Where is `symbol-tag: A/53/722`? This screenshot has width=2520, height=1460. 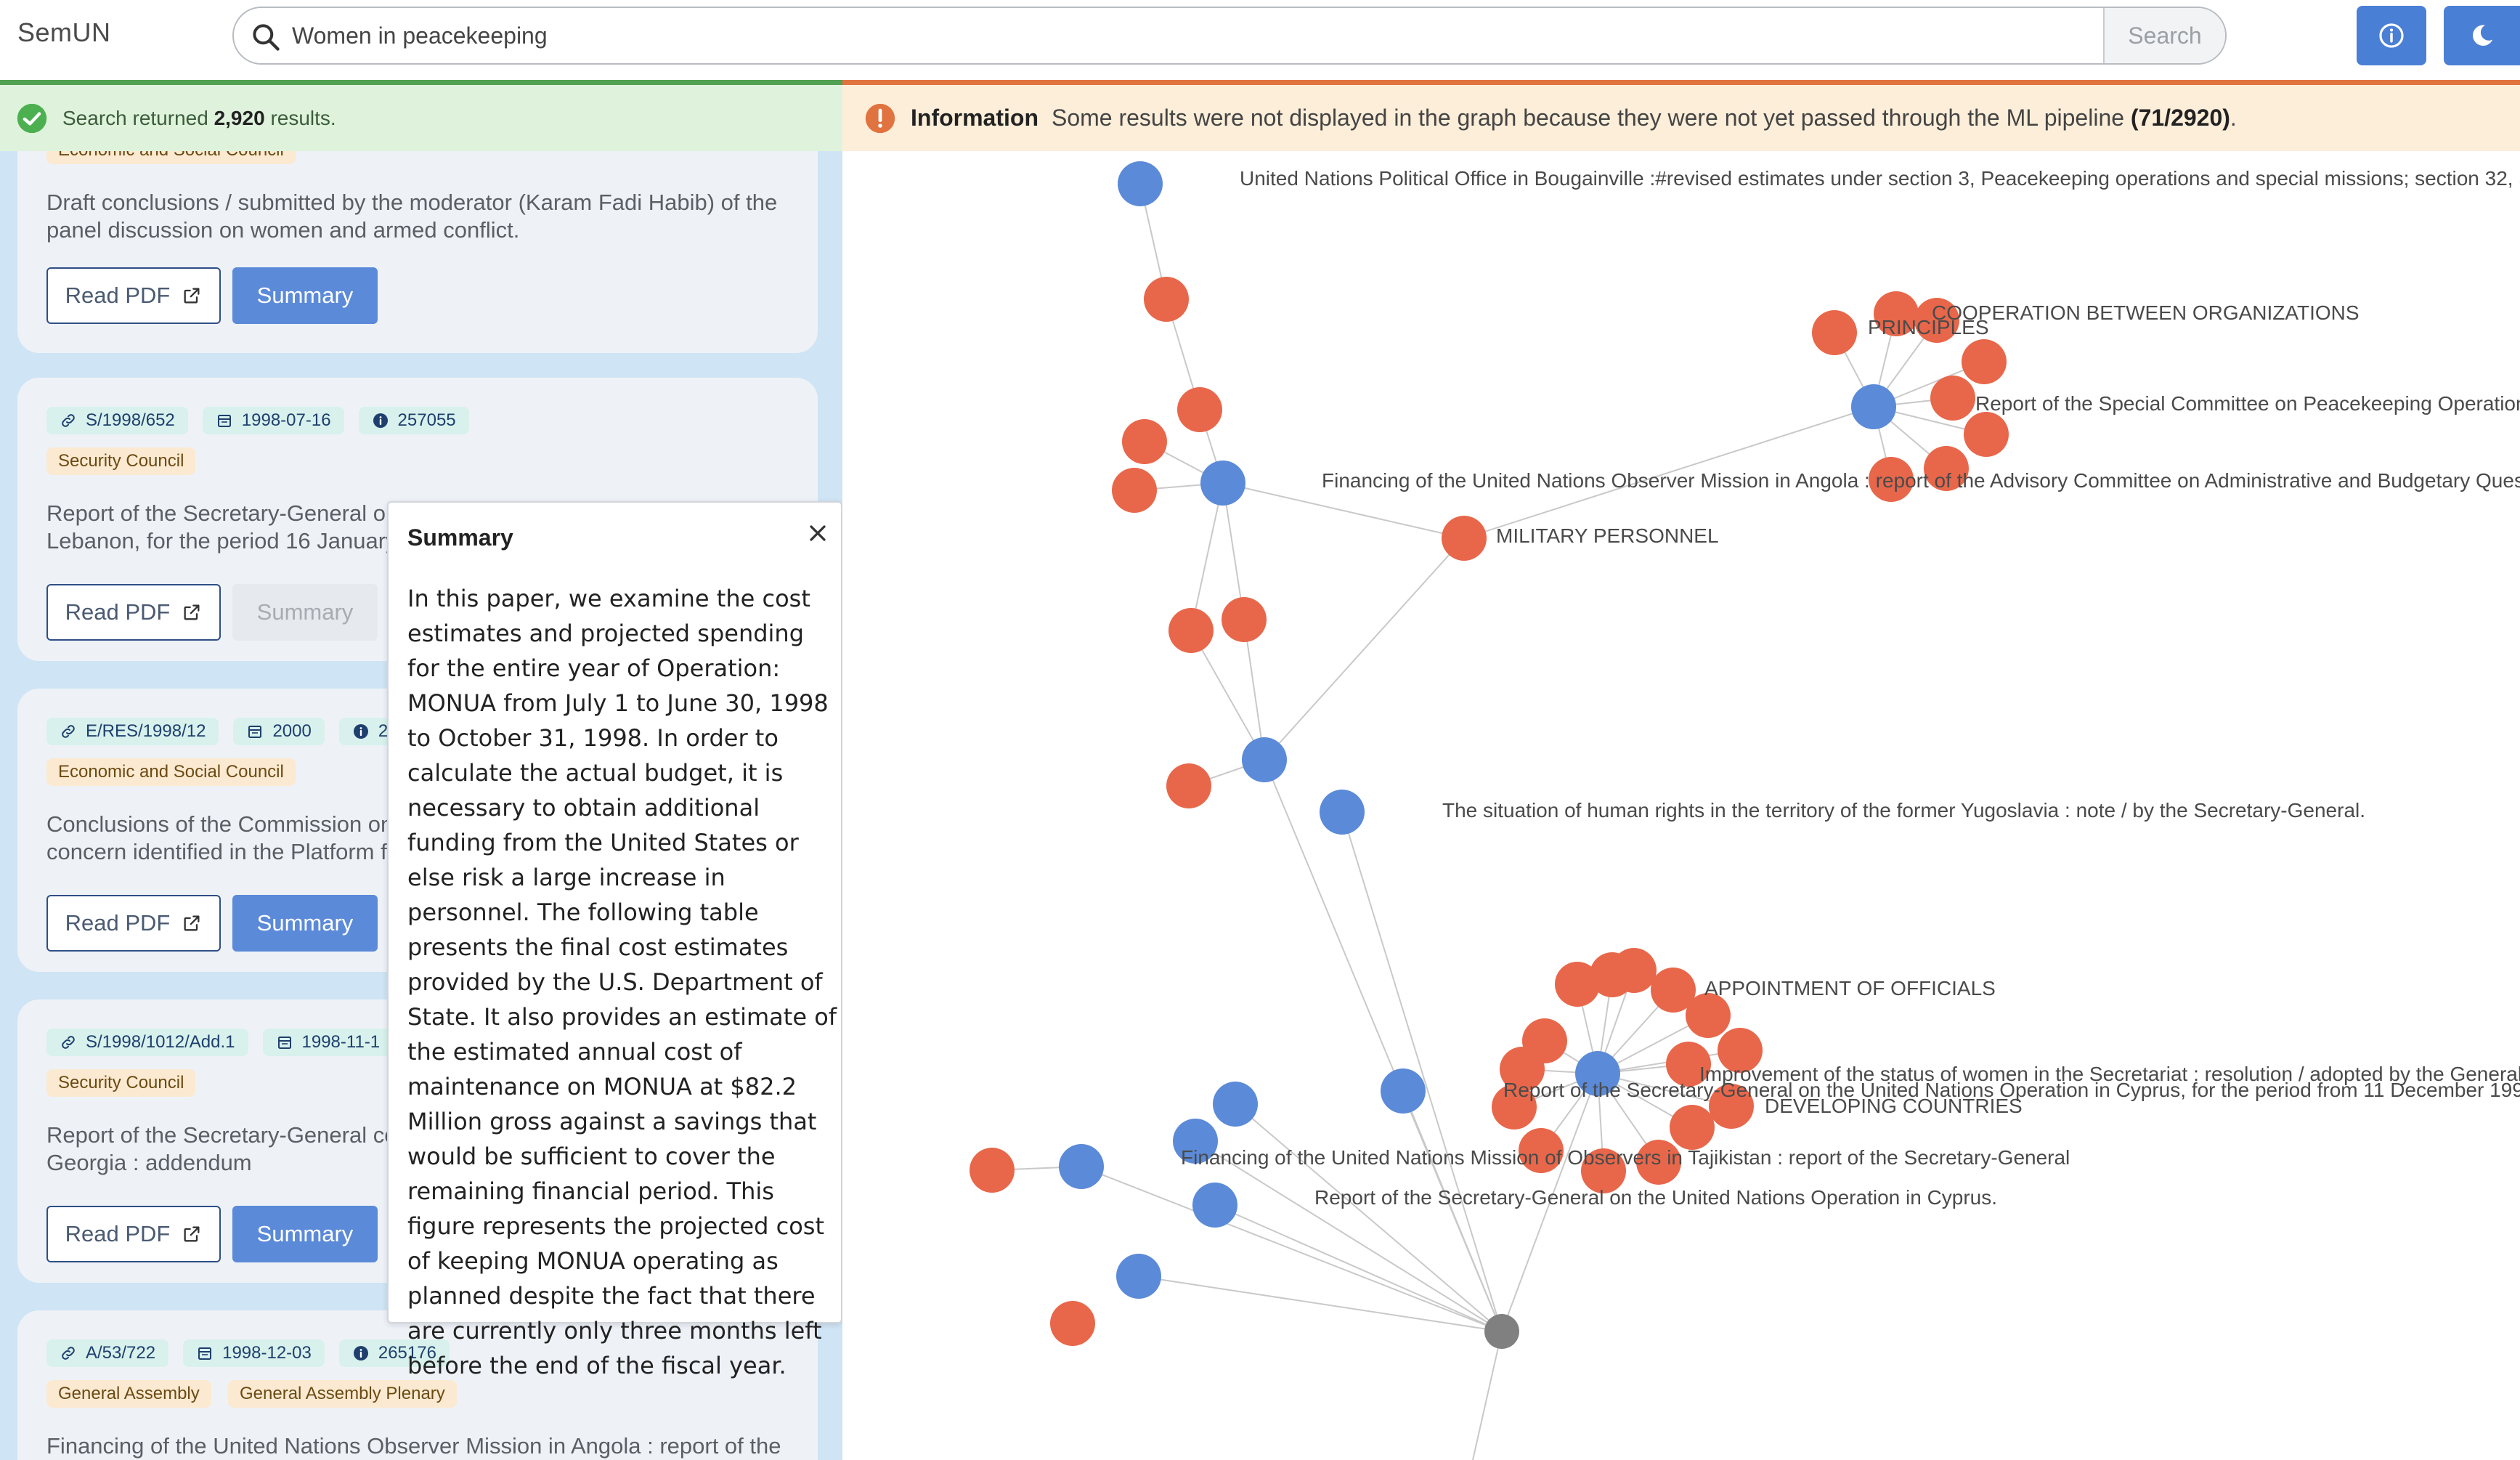
symbol-tag: A/53/722 is located at coordinates (107, 1353).